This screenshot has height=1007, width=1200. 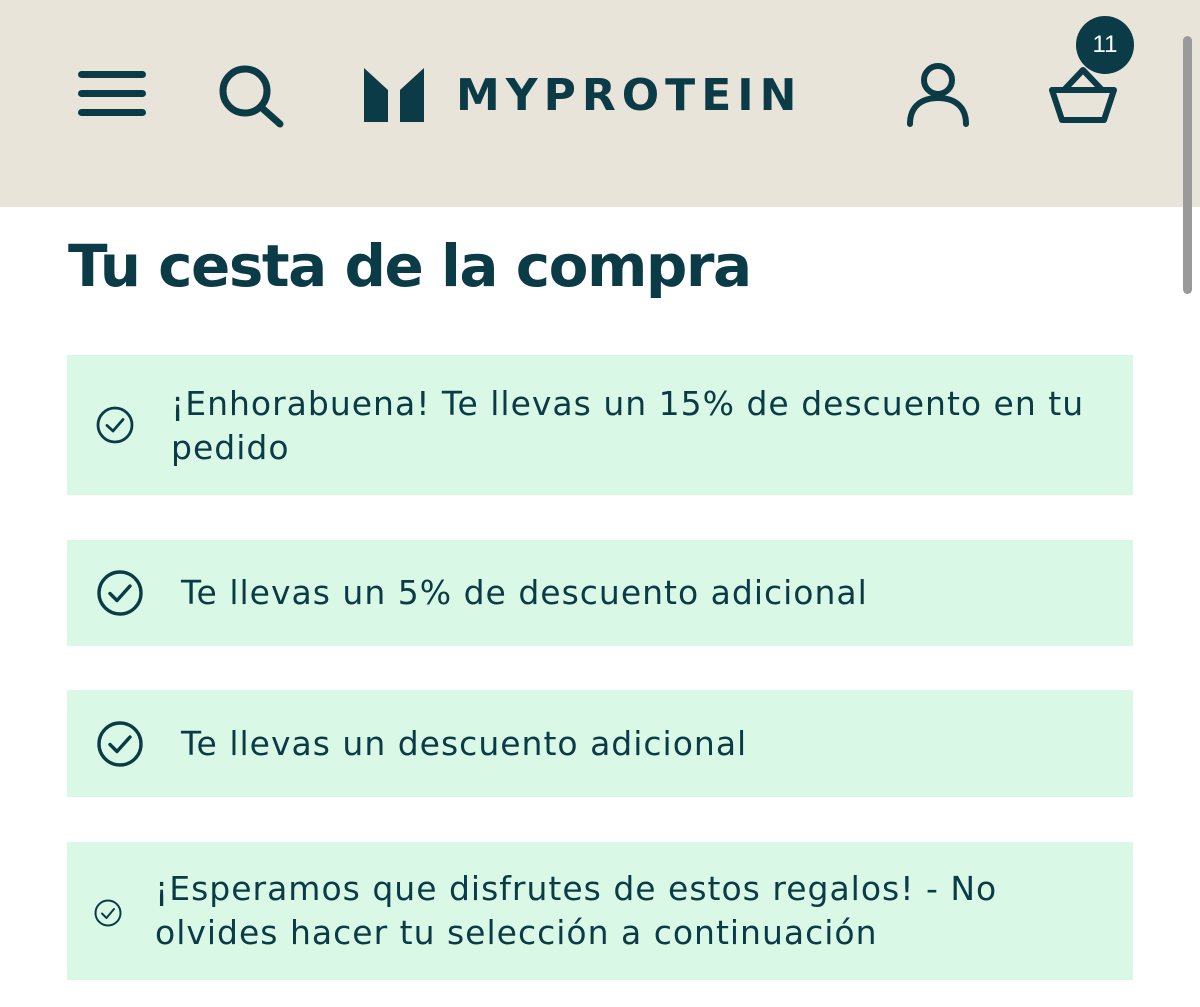 What do you see at coordinates (252, 96) in the screenshot?
I see `search-icon` at bounding box center [252, 96].